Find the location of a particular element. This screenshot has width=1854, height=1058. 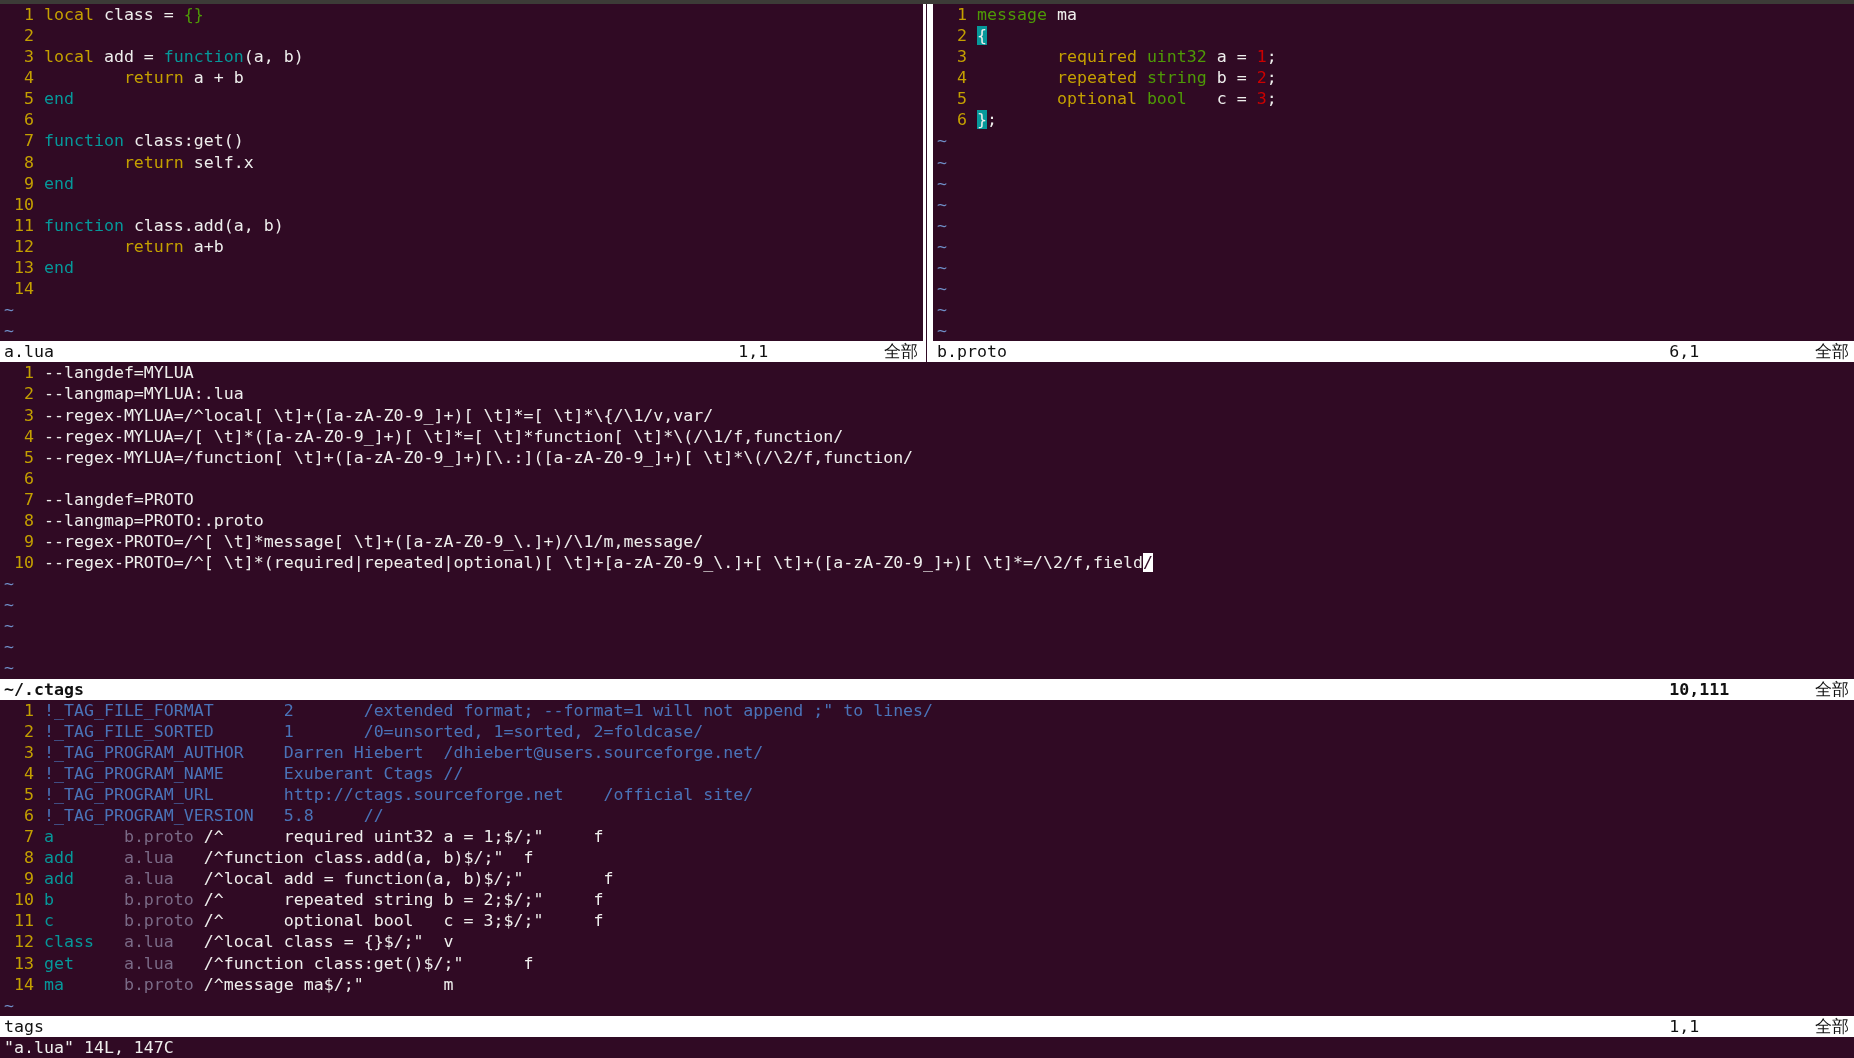

code-line: a b.proto /^ required uint32 a = 1;$/;" f is located at coordinates (323, 837).